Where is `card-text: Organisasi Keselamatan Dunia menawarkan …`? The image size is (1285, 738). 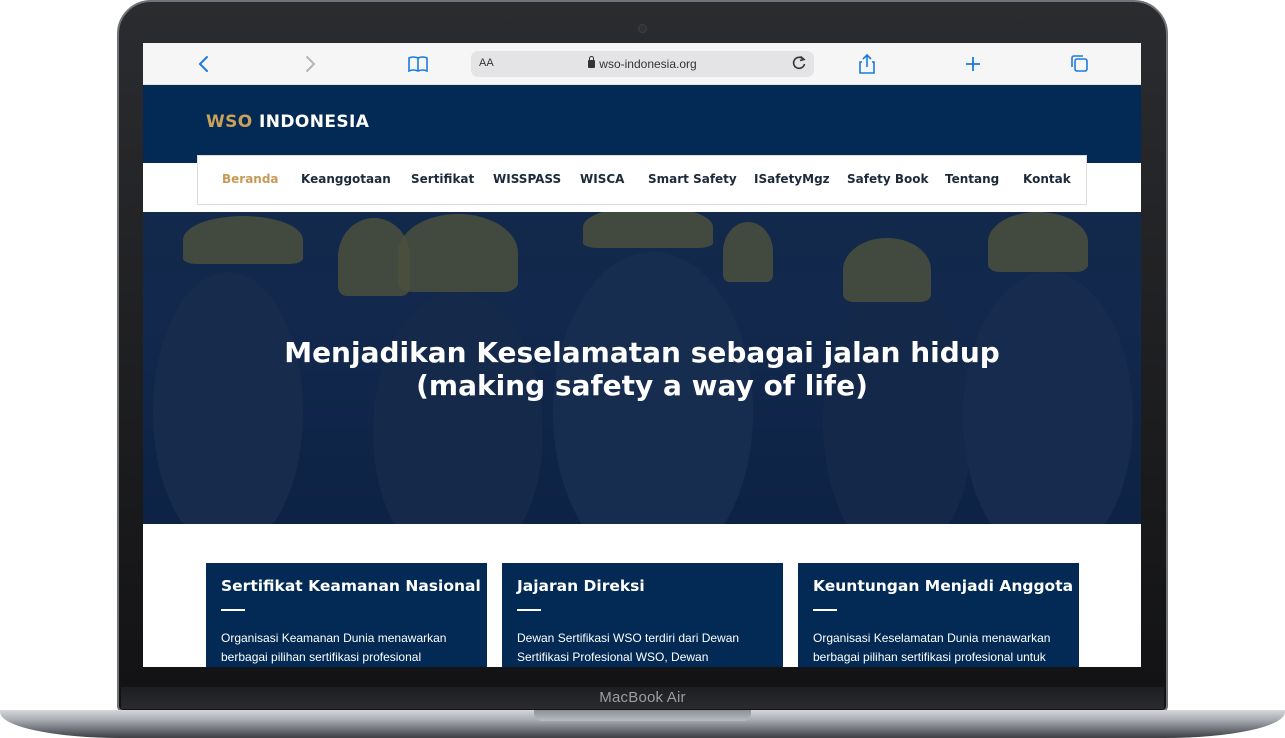
card-text: Organisasi Keselamatan Dunia menawarkan … is located at coordinates (932, 647).